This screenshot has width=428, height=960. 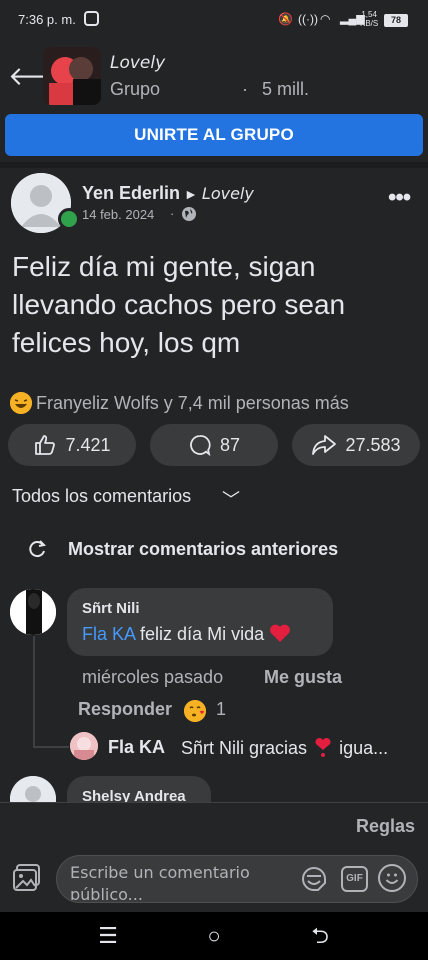 What do you see at coordinates (88, 444) in the screenshot?
I see `like-count: 7.421` at bounding box center [88, 444].